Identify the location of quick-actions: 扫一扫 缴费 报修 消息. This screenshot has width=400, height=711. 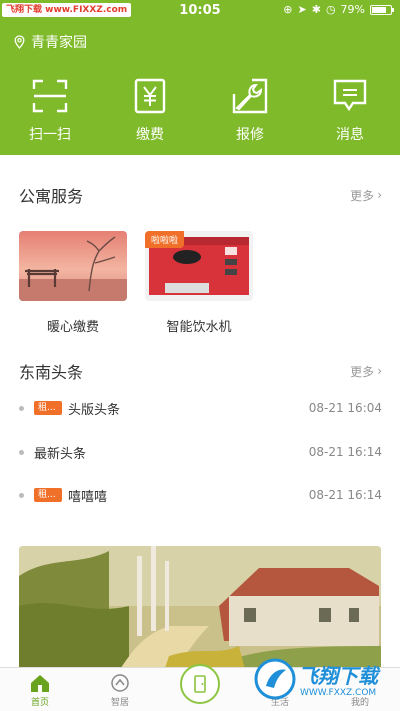
(200, 111).